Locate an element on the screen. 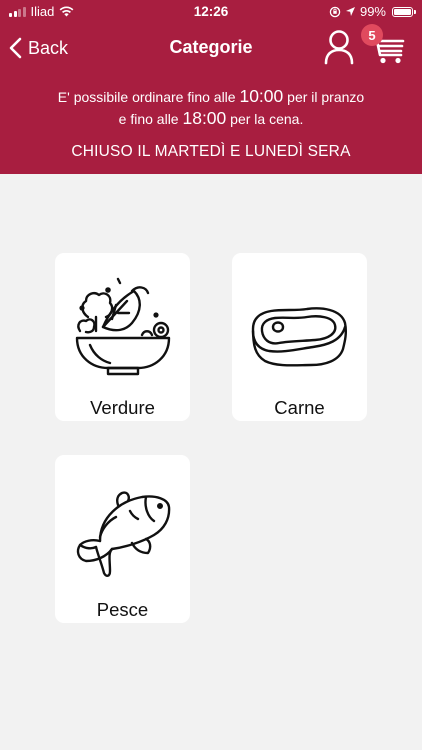 The width and height of the screenshot is (422, 750). dinner-suffix: per la cena. is located at coordinates (267, 119).